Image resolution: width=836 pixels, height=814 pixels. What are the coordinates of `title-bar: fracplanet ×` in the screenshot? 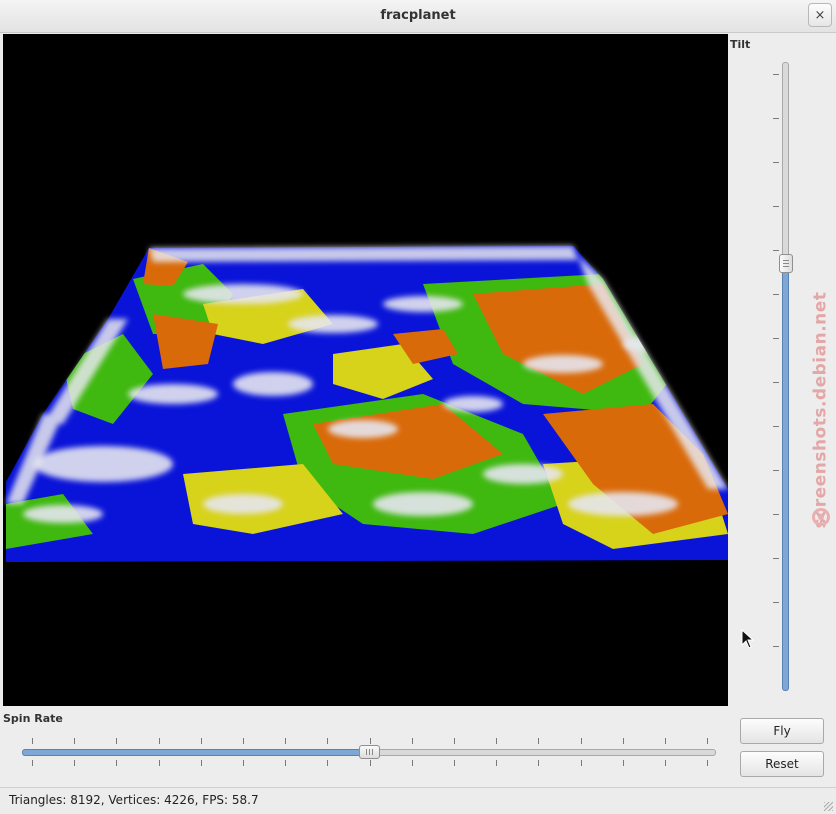 It's located at (418, 16).